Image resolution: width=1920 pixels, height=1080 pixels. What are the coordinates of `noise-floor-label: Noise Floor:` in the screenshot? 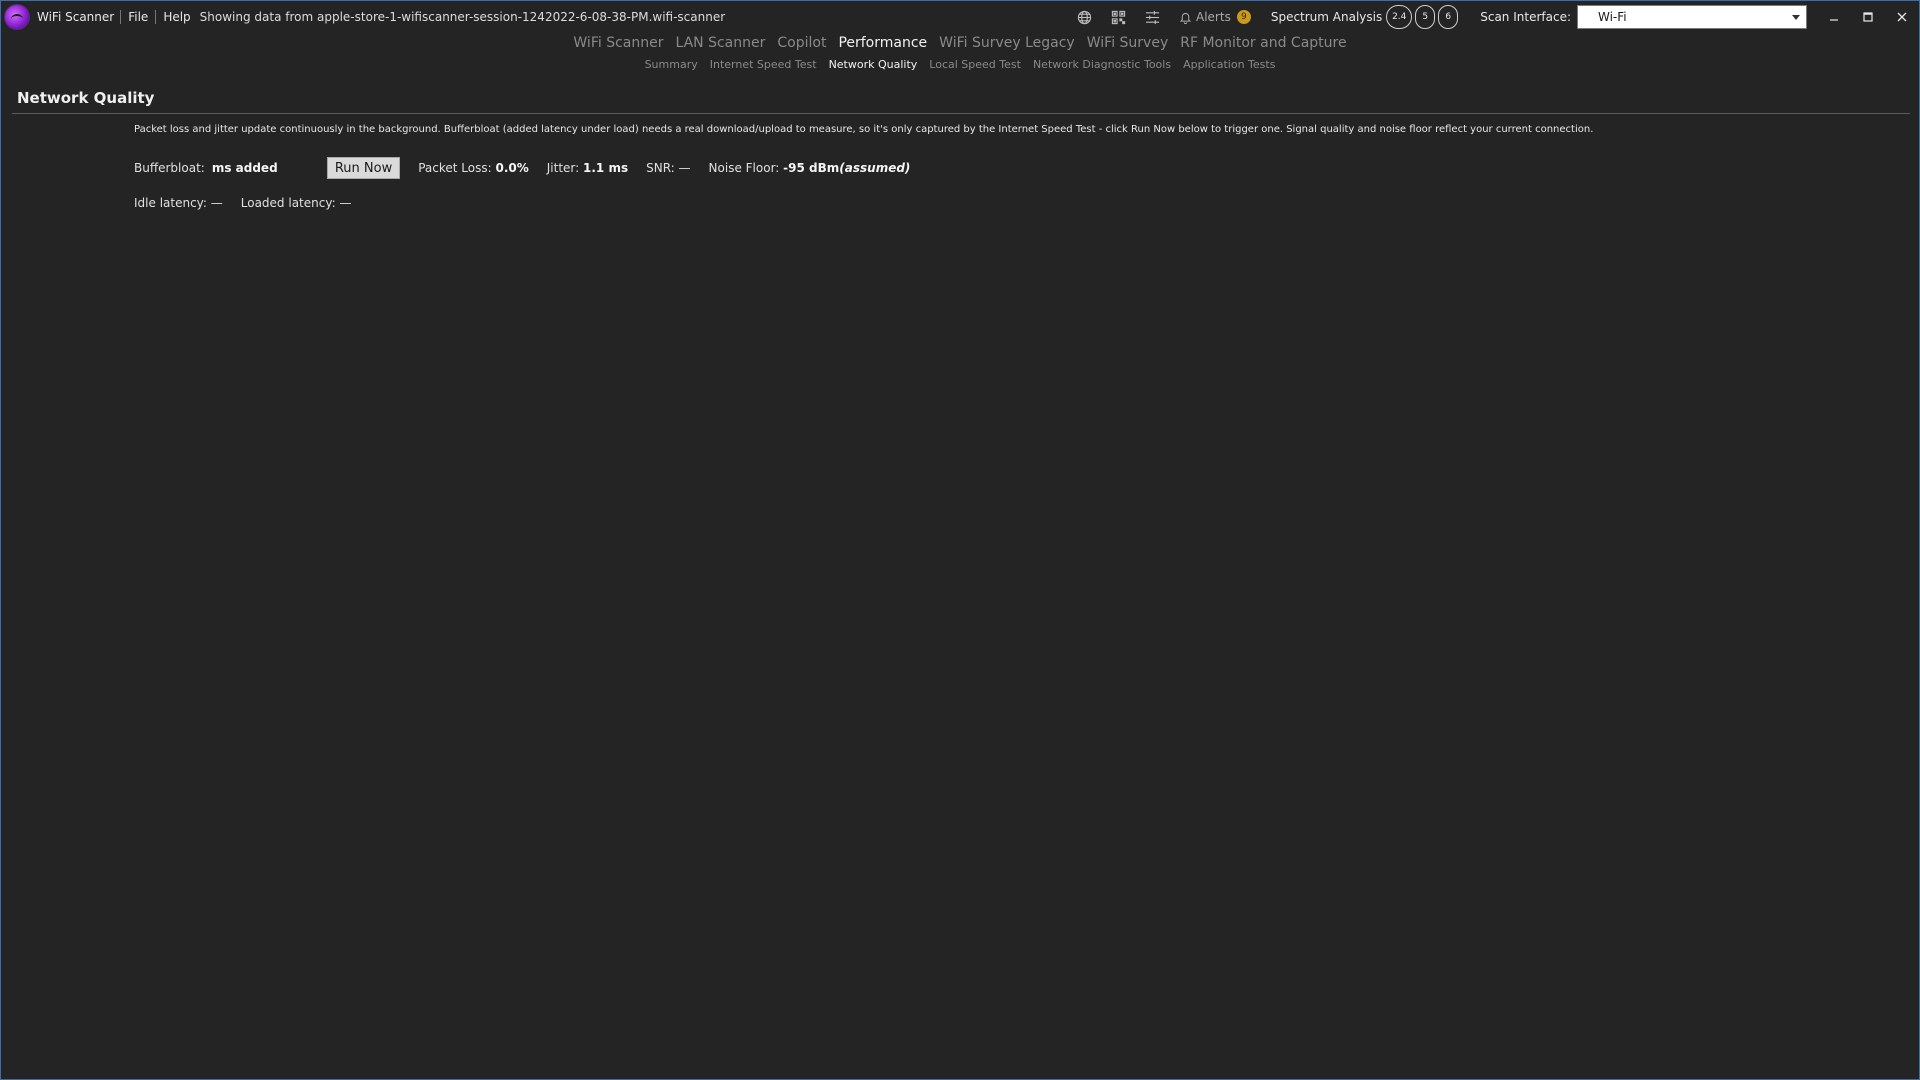 It's located at (744, 168).